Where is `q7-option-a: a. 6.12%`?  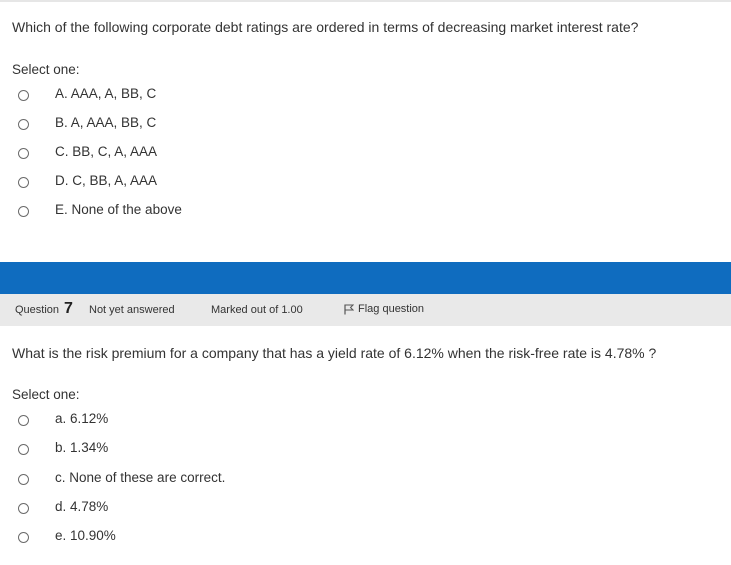
q7-option-a: a. 6.12% is located at coordinates (63, 420).